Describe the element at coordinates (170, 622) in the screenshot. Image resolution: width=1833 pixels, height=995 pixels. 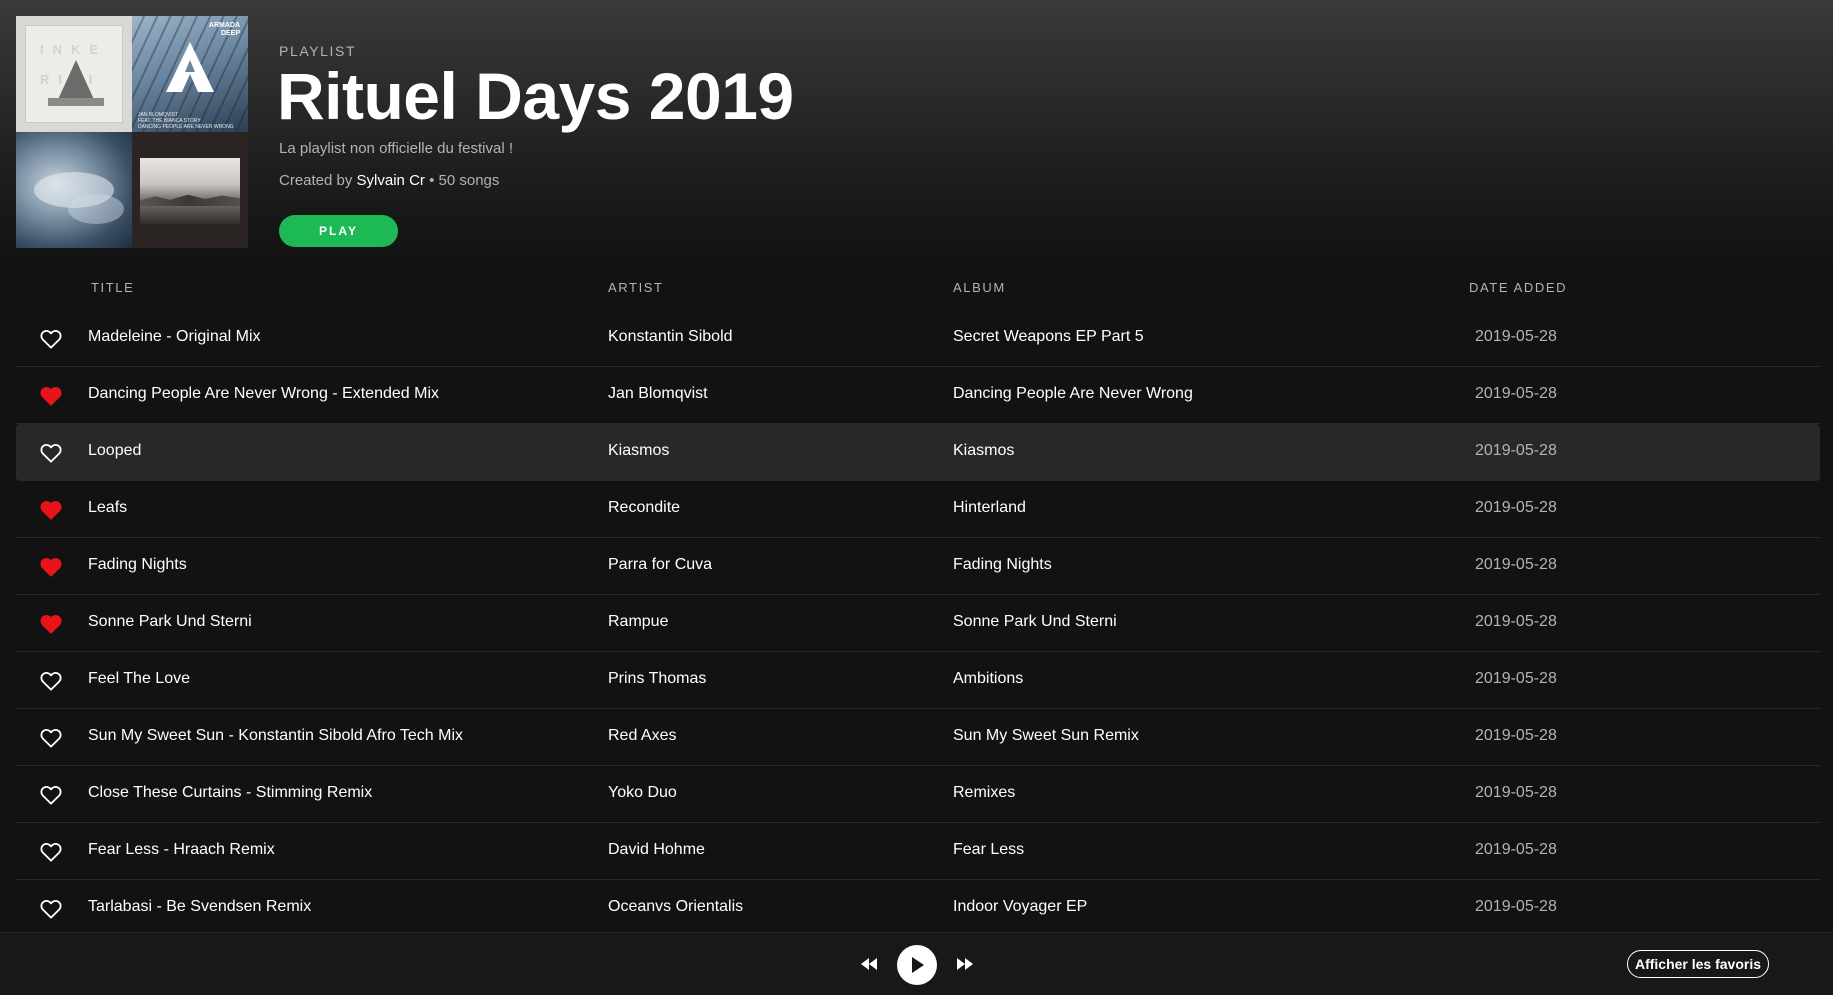
I see `track-title: Sonne Park Und Sterni` at that location.